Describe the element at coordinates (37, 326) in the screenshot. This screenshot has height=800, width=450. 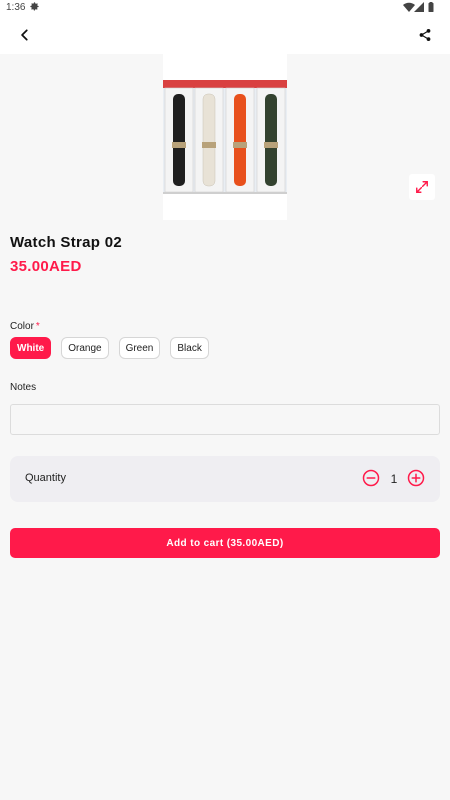
I see `required-mark: *` at that location.